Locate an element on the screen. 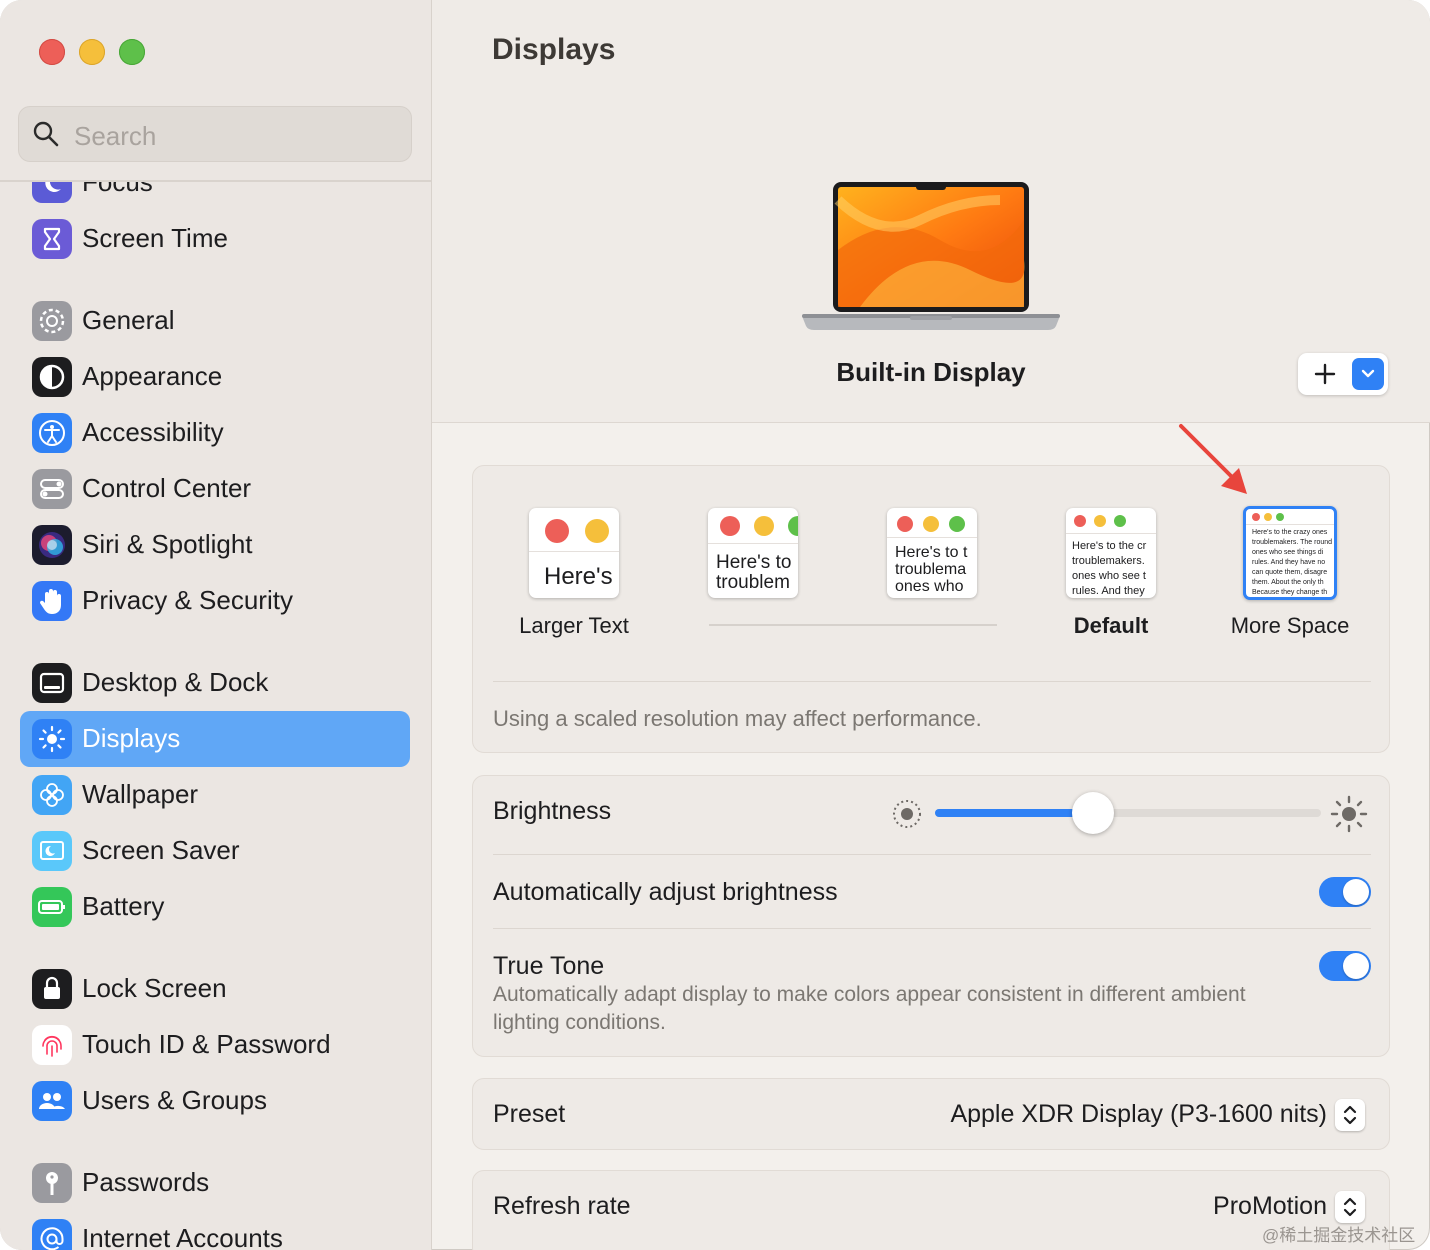 The width and height of the screenshot is (1430, 1250). refresh-rate-value: ProMotion is located at coordinates (1270, 1206).